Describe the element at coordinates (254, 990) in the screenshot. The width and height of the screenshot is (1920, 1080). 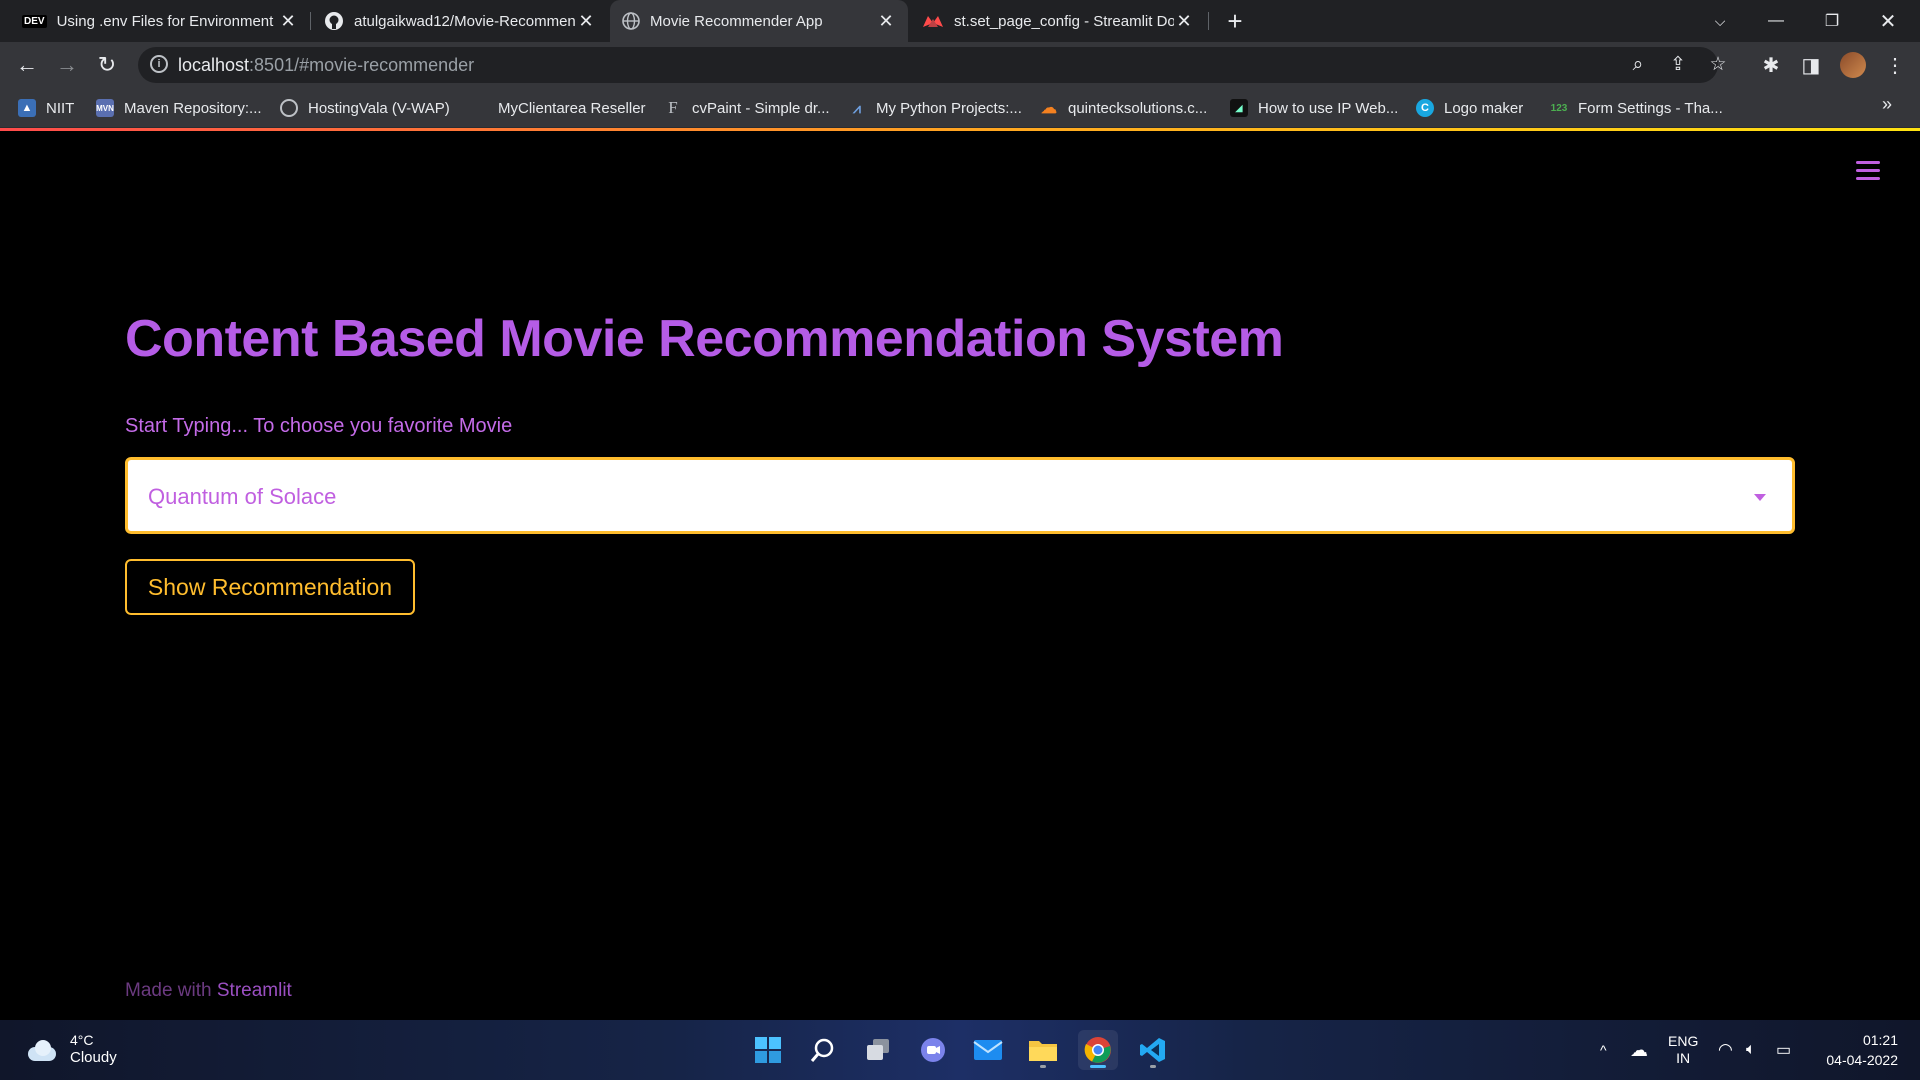
I see `streamlit-link: Streamlit` at that location.